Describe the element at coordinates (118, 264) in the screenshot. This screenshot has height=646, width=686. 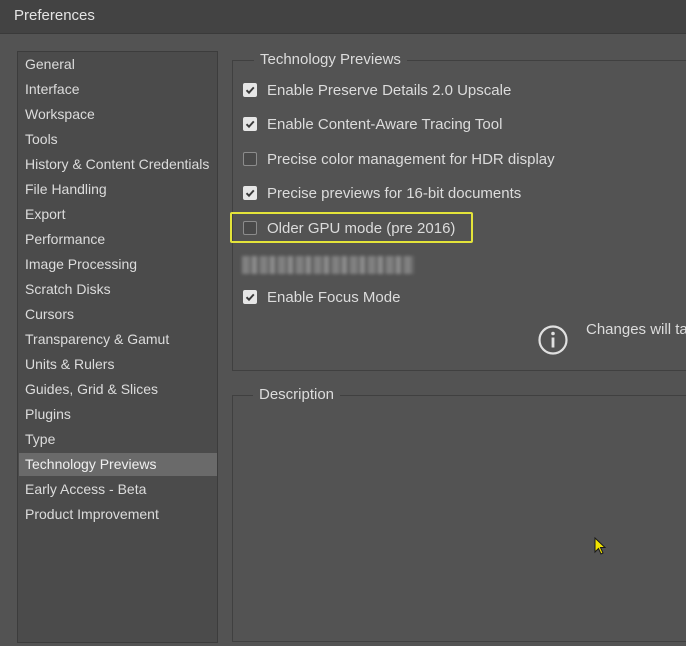
I see `sidebar-item-image-processing: Image Processing` at that location.